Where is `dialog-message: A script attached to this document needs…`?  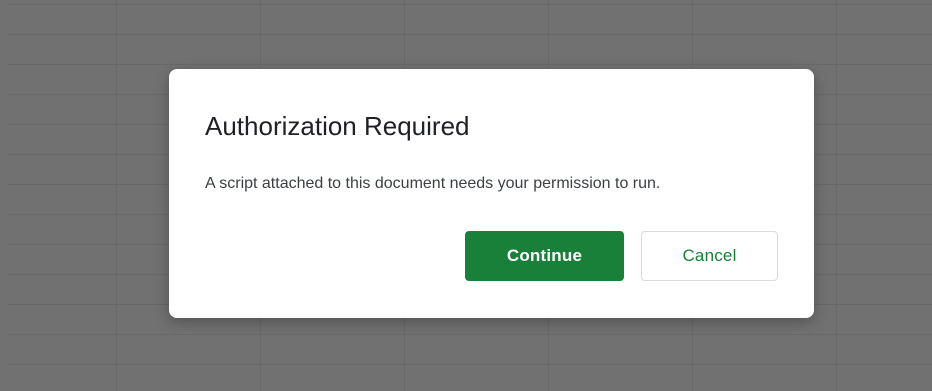
dialog-message: A script attached to this document needs… is located at coordinates (433, 183).